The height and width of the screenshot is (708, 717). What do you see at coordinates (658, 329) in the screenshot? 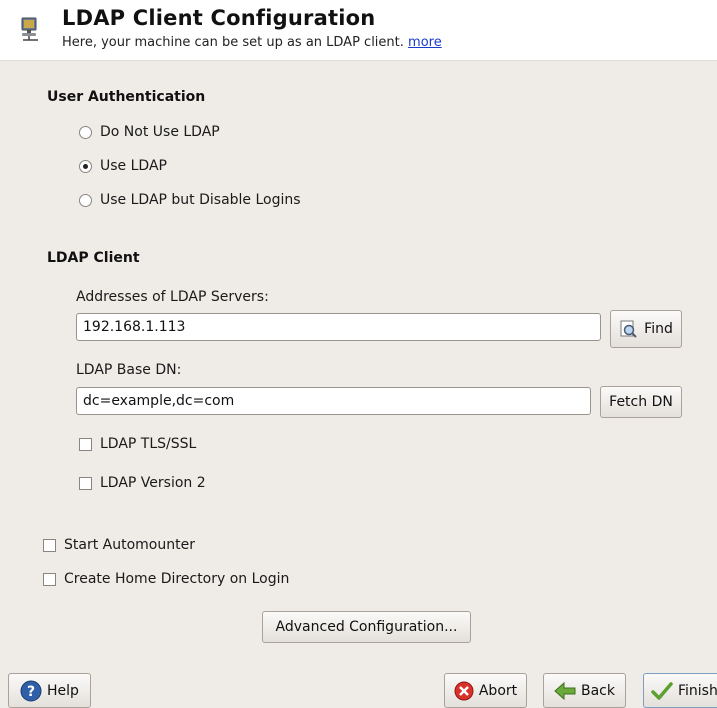
I see `find-button-label: Find` at bounding box center [658, 329].